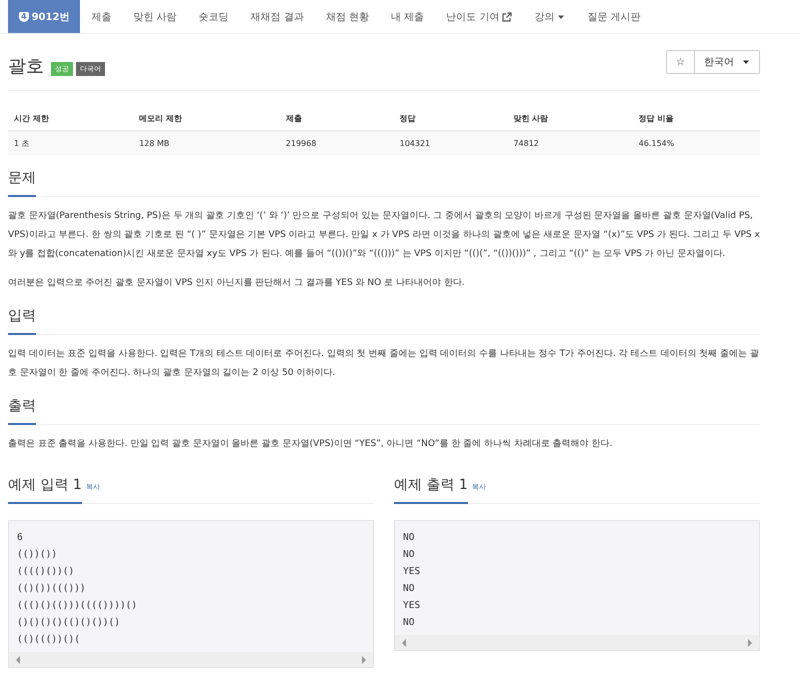 The height and width of the screenshot is (683, 800). What do you see at coordinates (24, 17) in the screenshot?
I see `level-badge: 4` at bounding box center [24, 17].